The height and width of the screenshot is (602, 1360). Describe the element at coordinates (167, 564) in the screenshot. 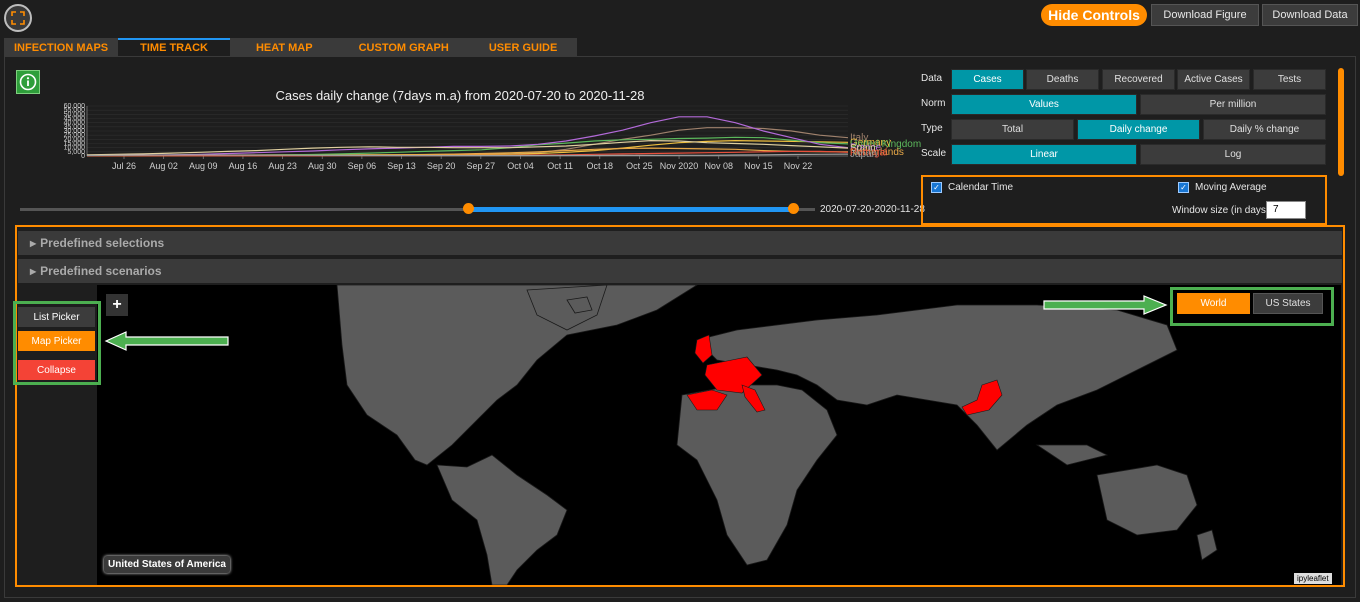

I see `map-hover-label: United States of America` at that location.